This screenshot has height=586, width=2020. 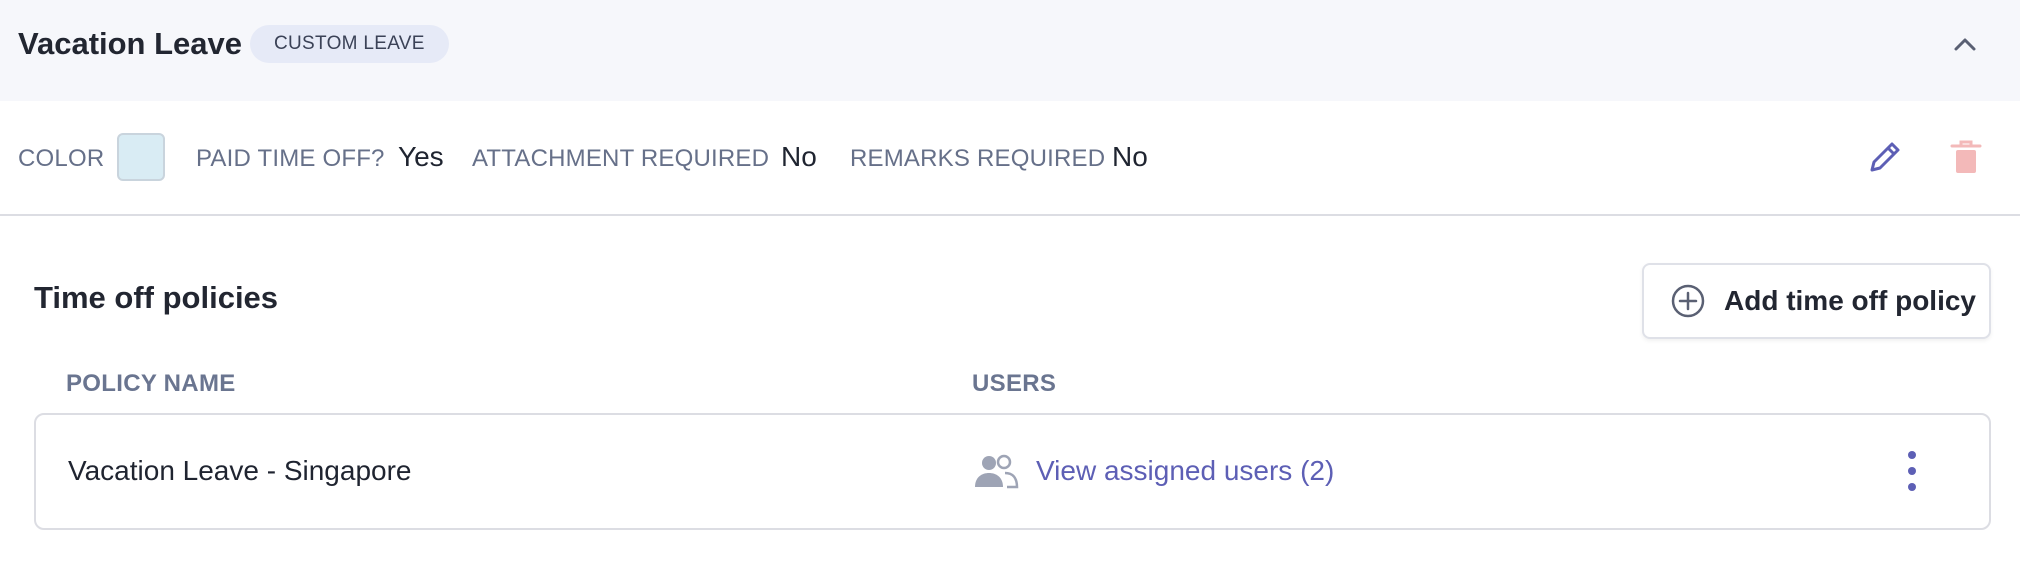 What do you see at coordinates (1965, 45) in the screenshot?
I see `chevron-up-icon` at bounding box center [1965, 45].